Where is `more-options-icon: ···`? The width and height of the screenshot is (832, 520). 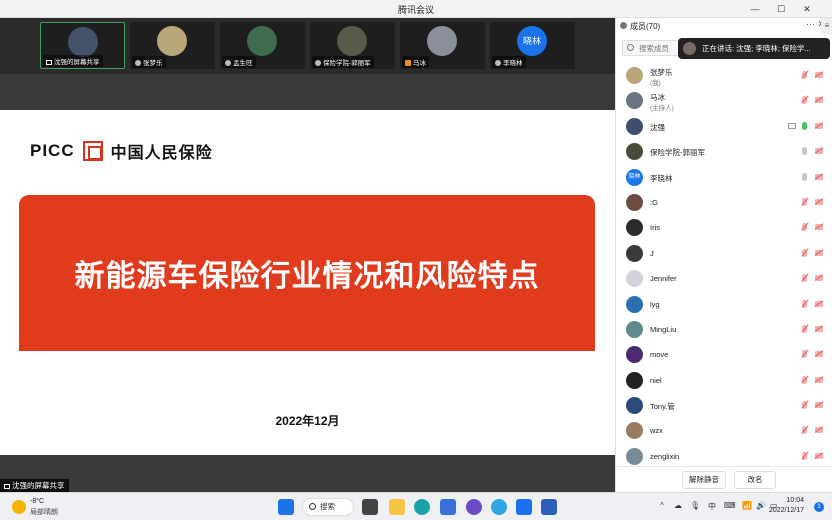 more-options-icon: ··· is located at coordinates (810, 24).